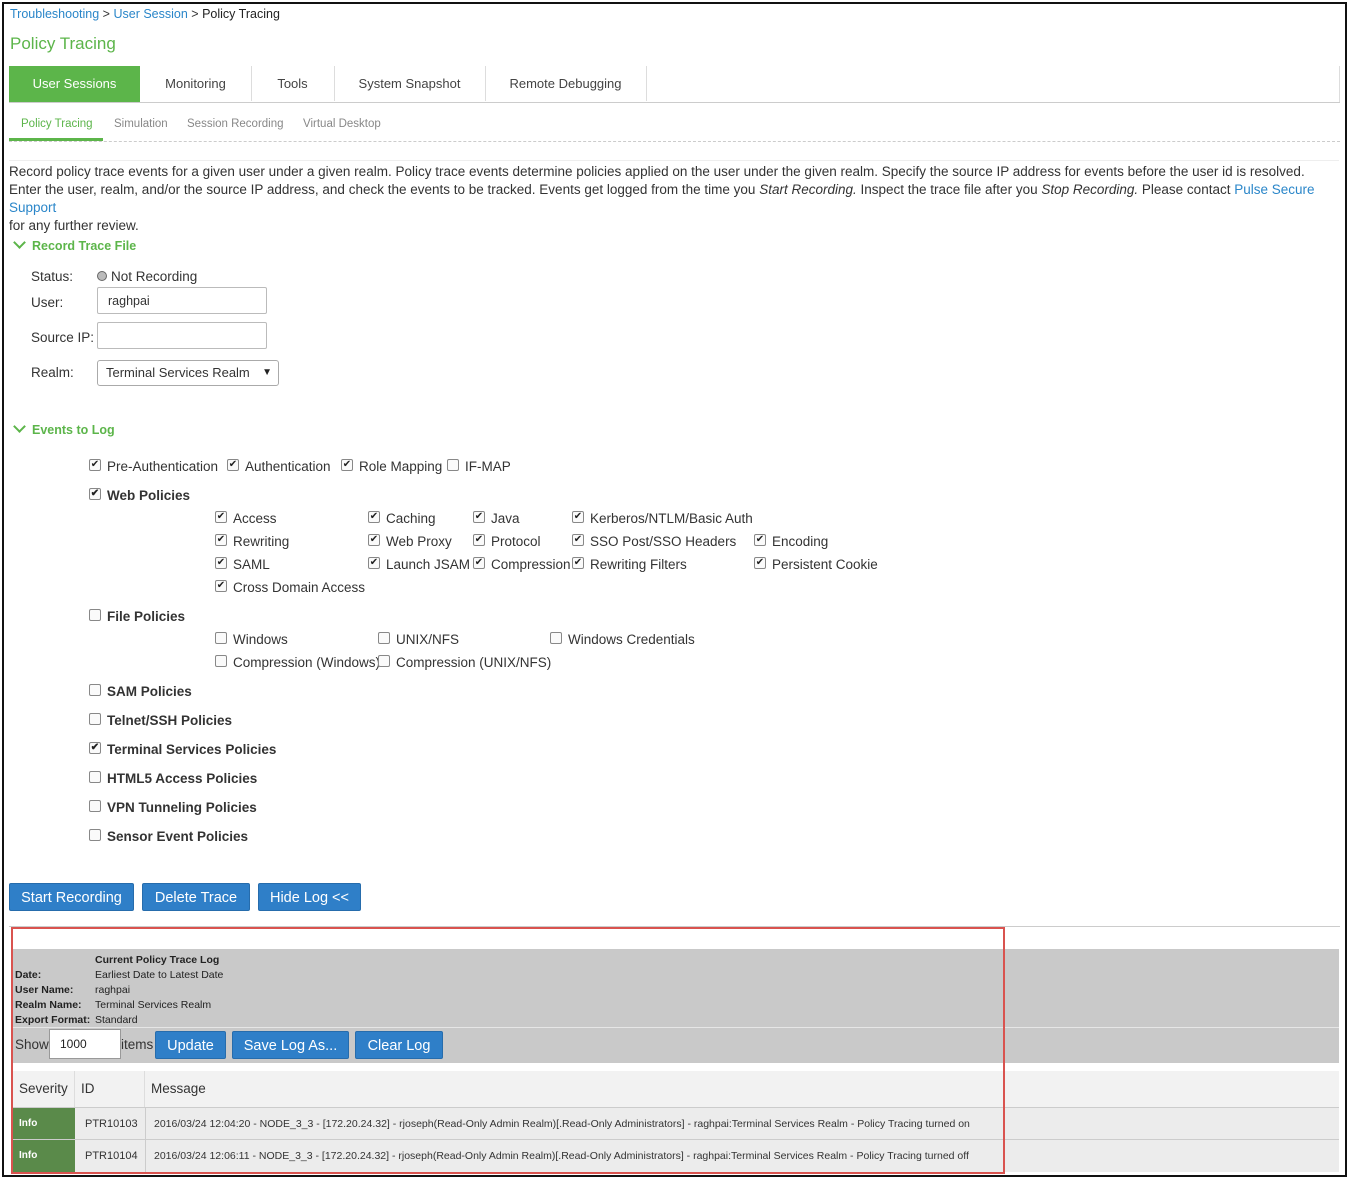 Image resolution: width=1349 pixels, height=1177 pixels. I want to click on checkbox-compression-windows: Compression (Windows), so click(297, 662).